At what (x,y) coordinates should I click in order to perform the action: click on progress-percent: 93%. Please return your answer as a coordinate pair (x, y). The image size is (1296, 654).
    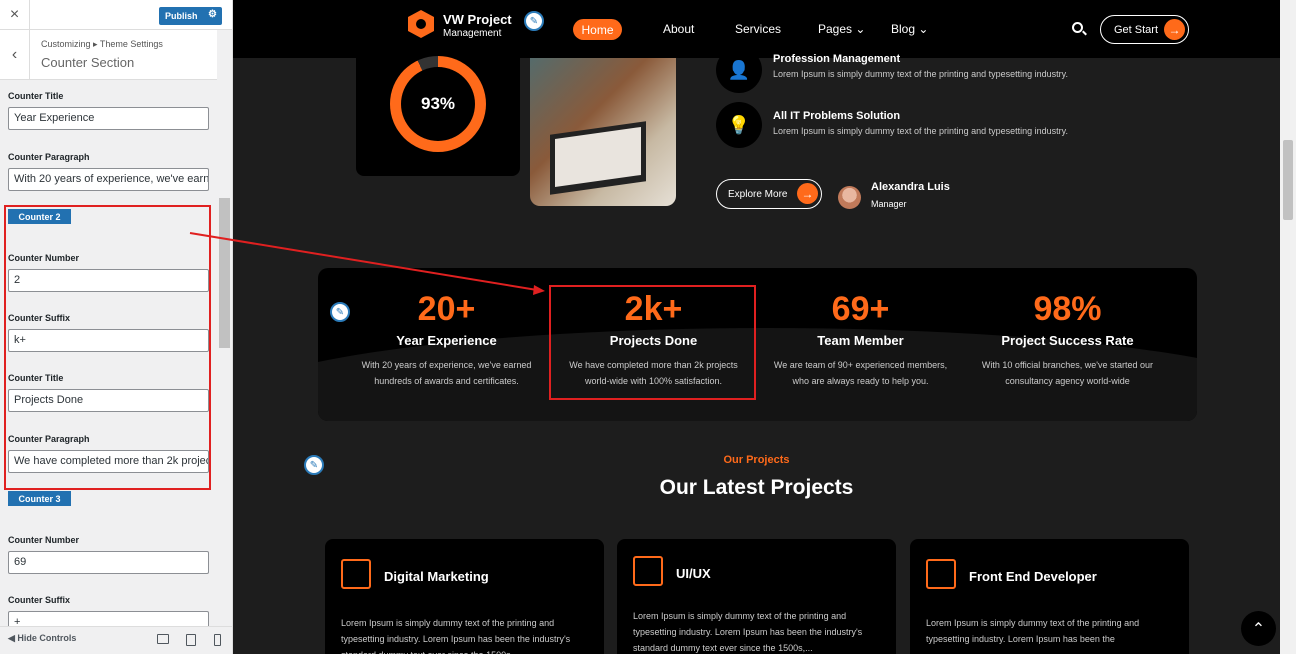
    Looking at the image, I should click on (438, 103).